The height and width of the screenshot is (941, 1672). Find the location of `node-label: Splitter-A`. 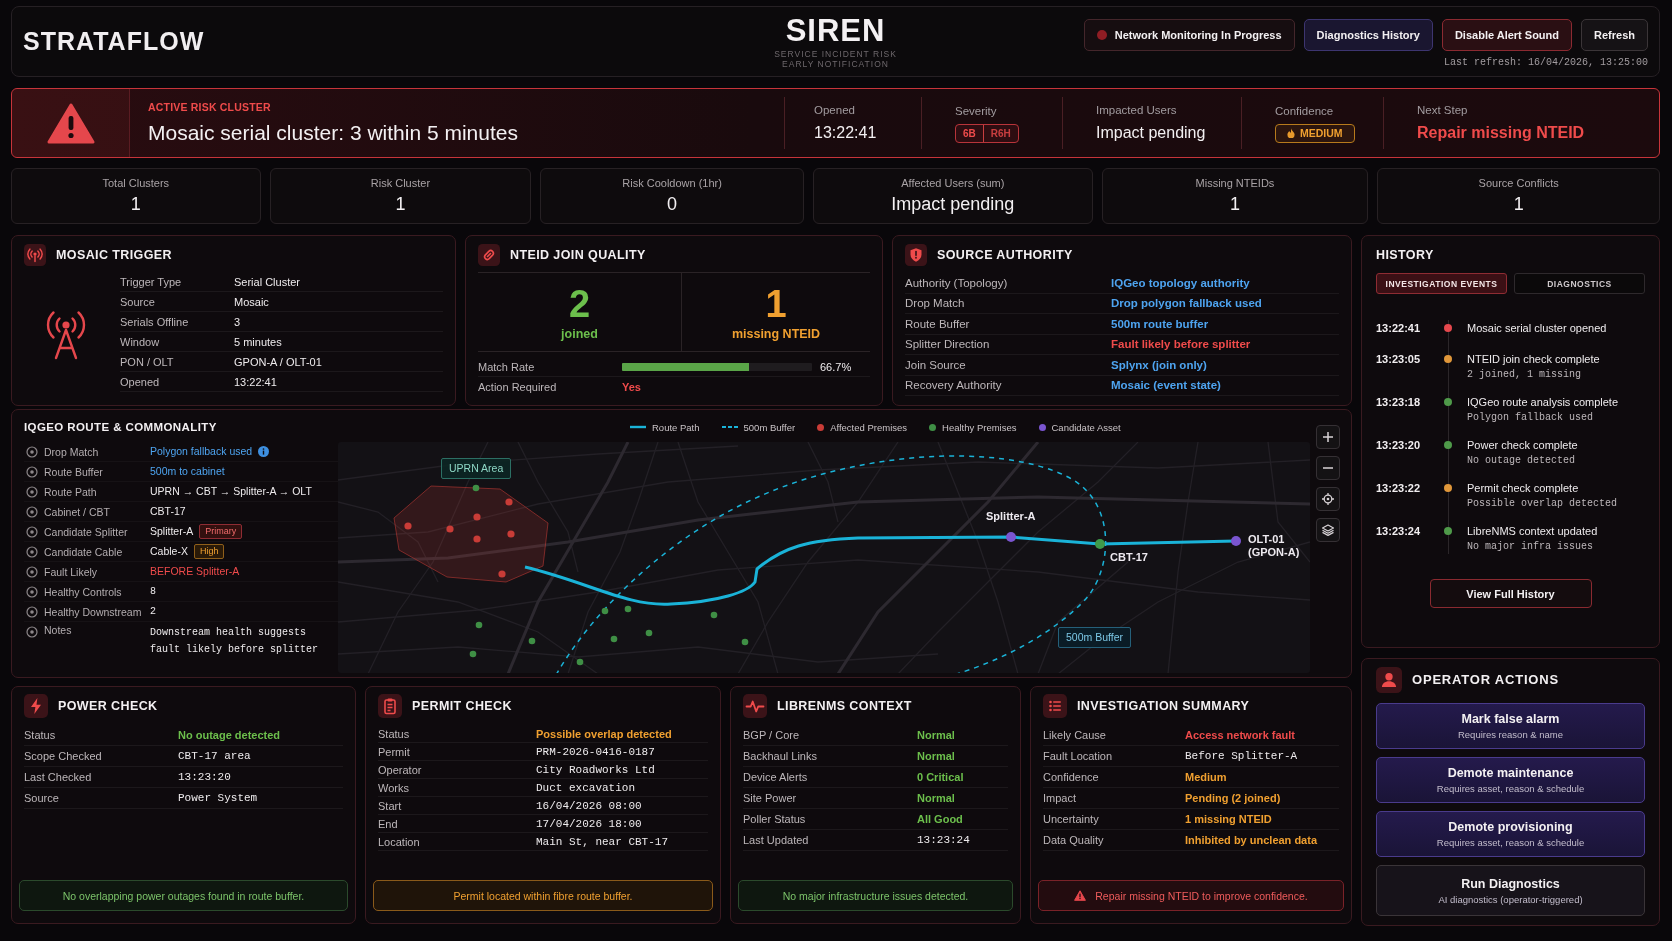

node-label: Splitter-A is located at coordinates (1011, 516).